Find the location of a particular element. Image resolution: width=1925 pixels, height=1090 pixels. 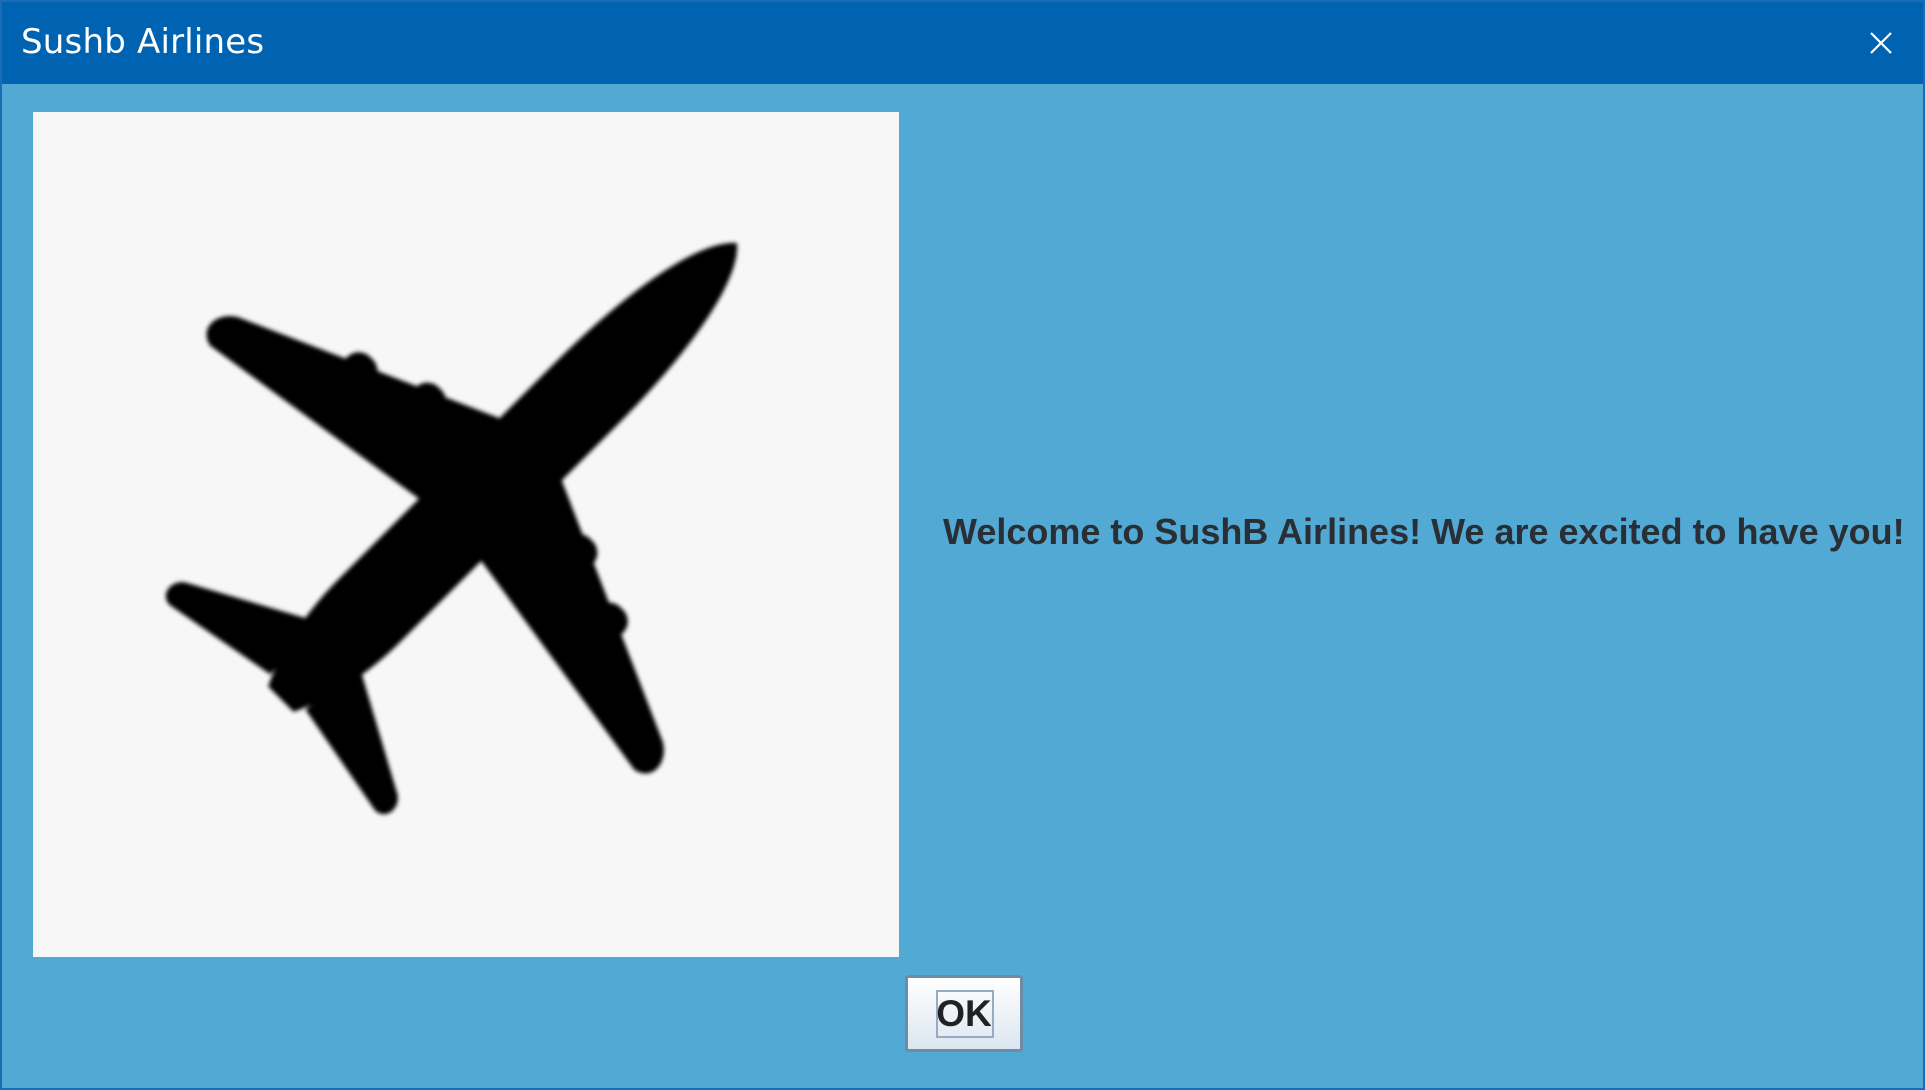

close-icon is located at coordinates (1881, 43).